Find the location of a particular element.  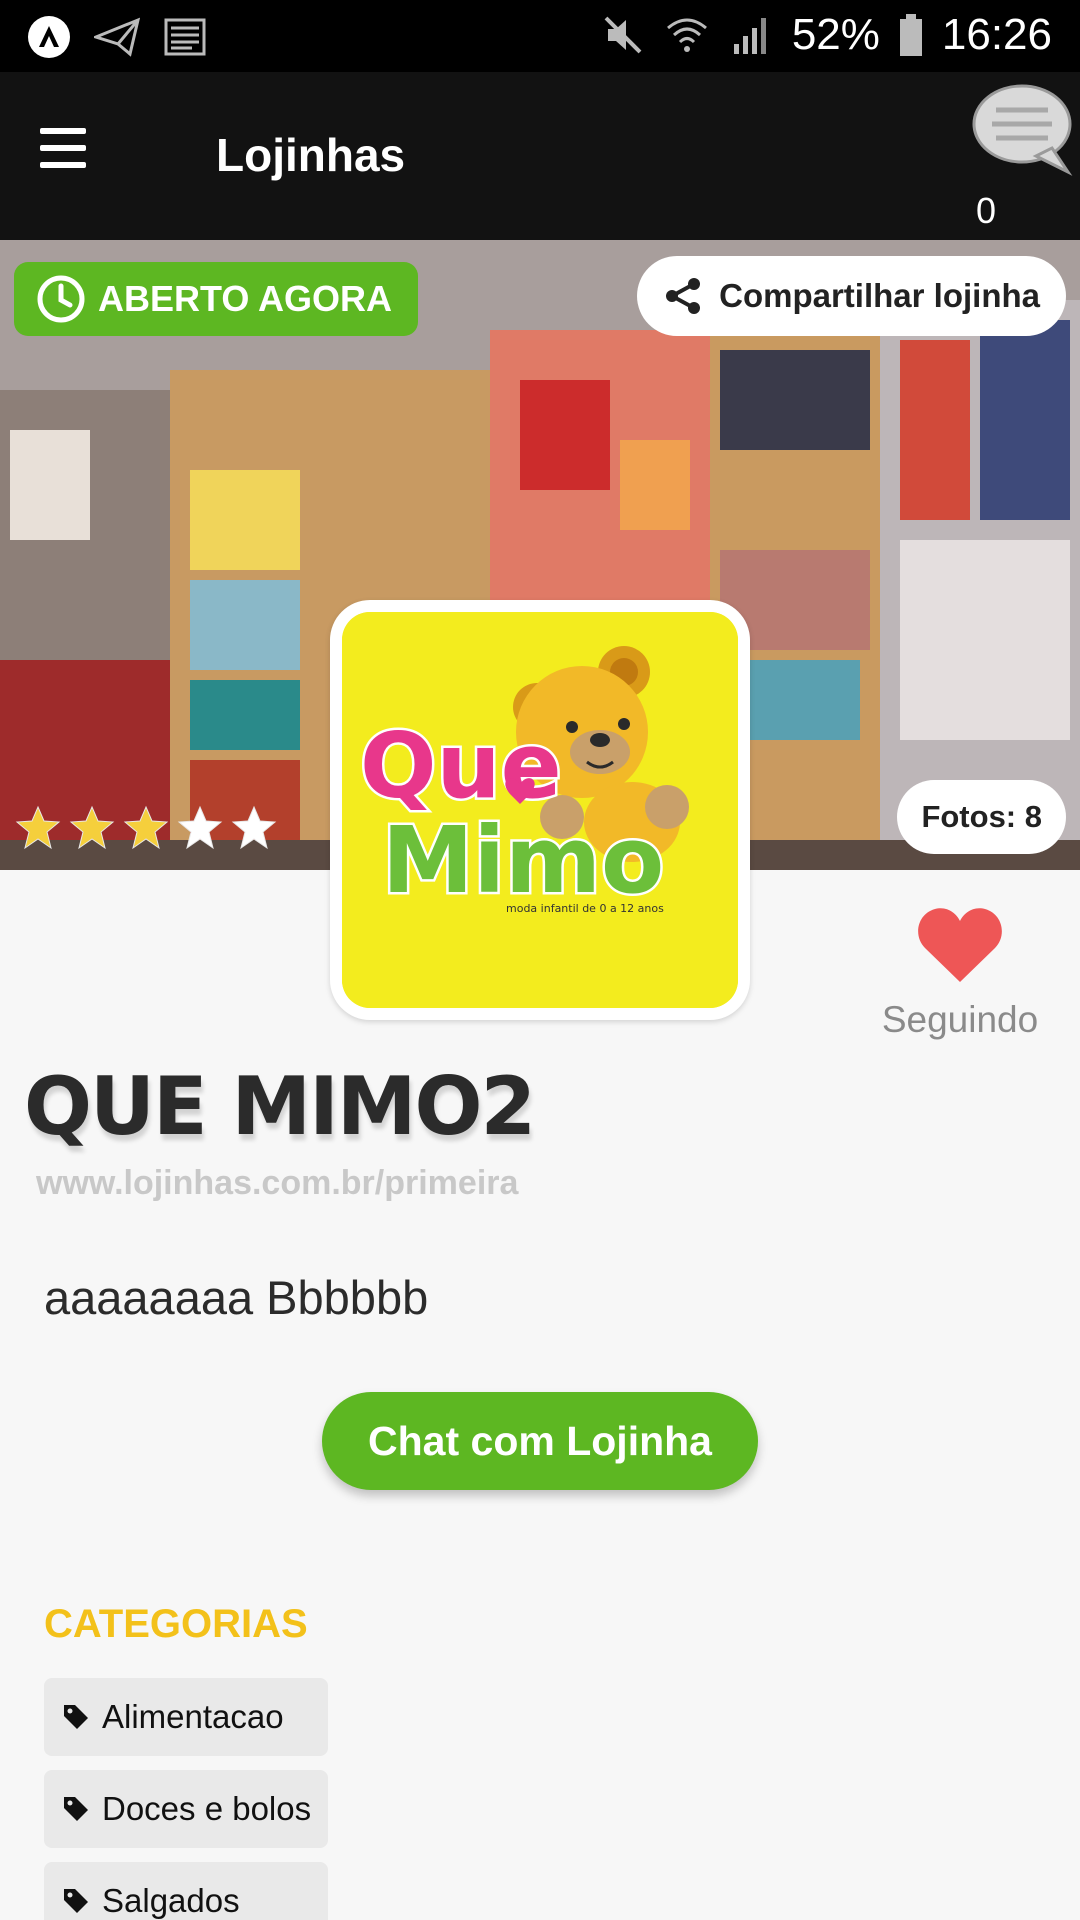

follow-label: Seguindo is located at coordinates (960, 1019).